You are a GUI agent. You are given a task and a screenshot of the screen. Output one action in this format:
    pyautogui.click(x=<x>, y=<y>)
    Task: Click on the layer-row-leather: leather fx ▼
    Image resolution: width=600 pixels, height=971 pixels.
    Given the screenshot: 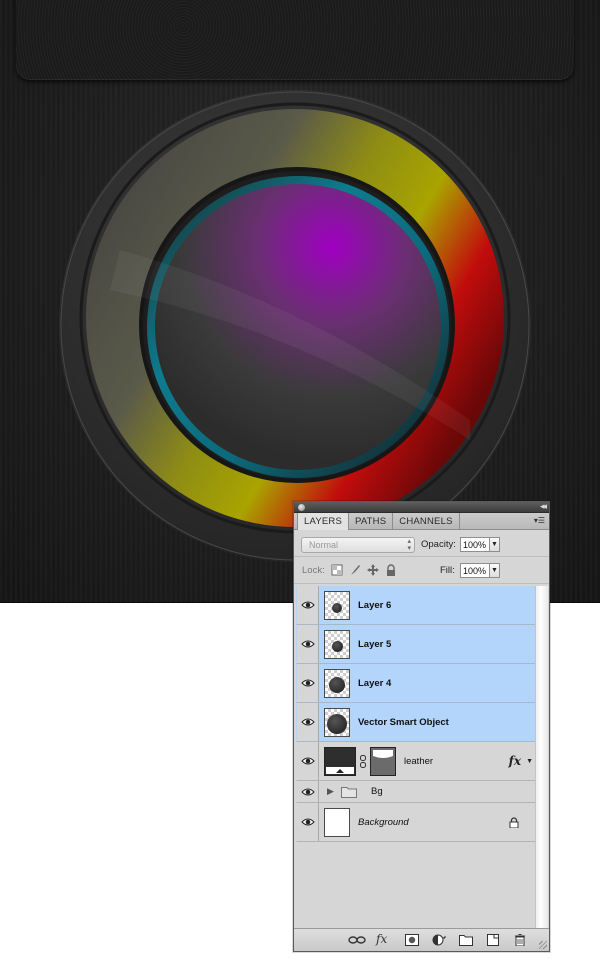 What is the action you would take?
    pyautogui.click(x=415, y=761)
    